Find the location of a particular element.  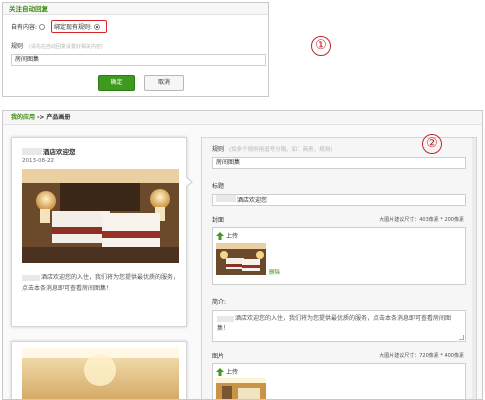

preview-description: 酒店欢迎您的入住，我们将为您提供最优质的服务，点击本条消息即可查看房间图集！ is located at coordinates (102, 283).